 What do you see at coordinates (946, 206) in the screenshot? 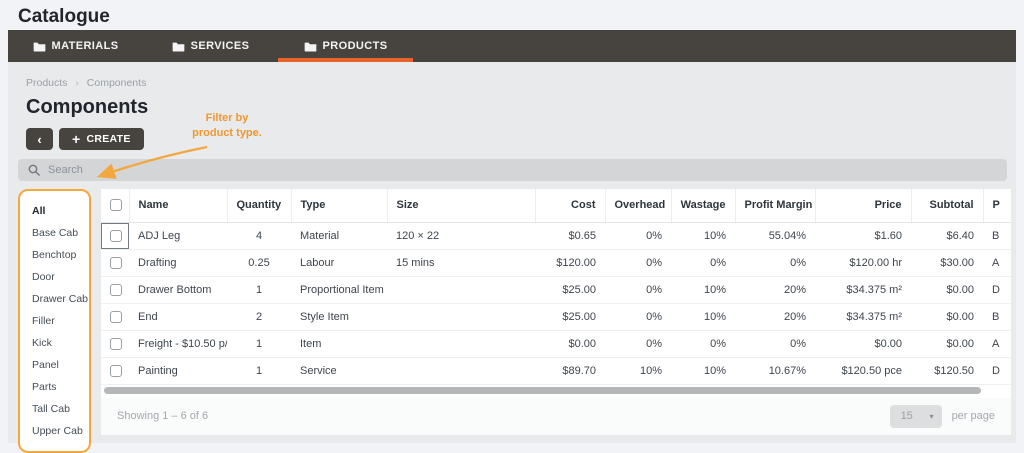
I see `column-header-subtotal: Subtotal` at bounding box center [946, 206].